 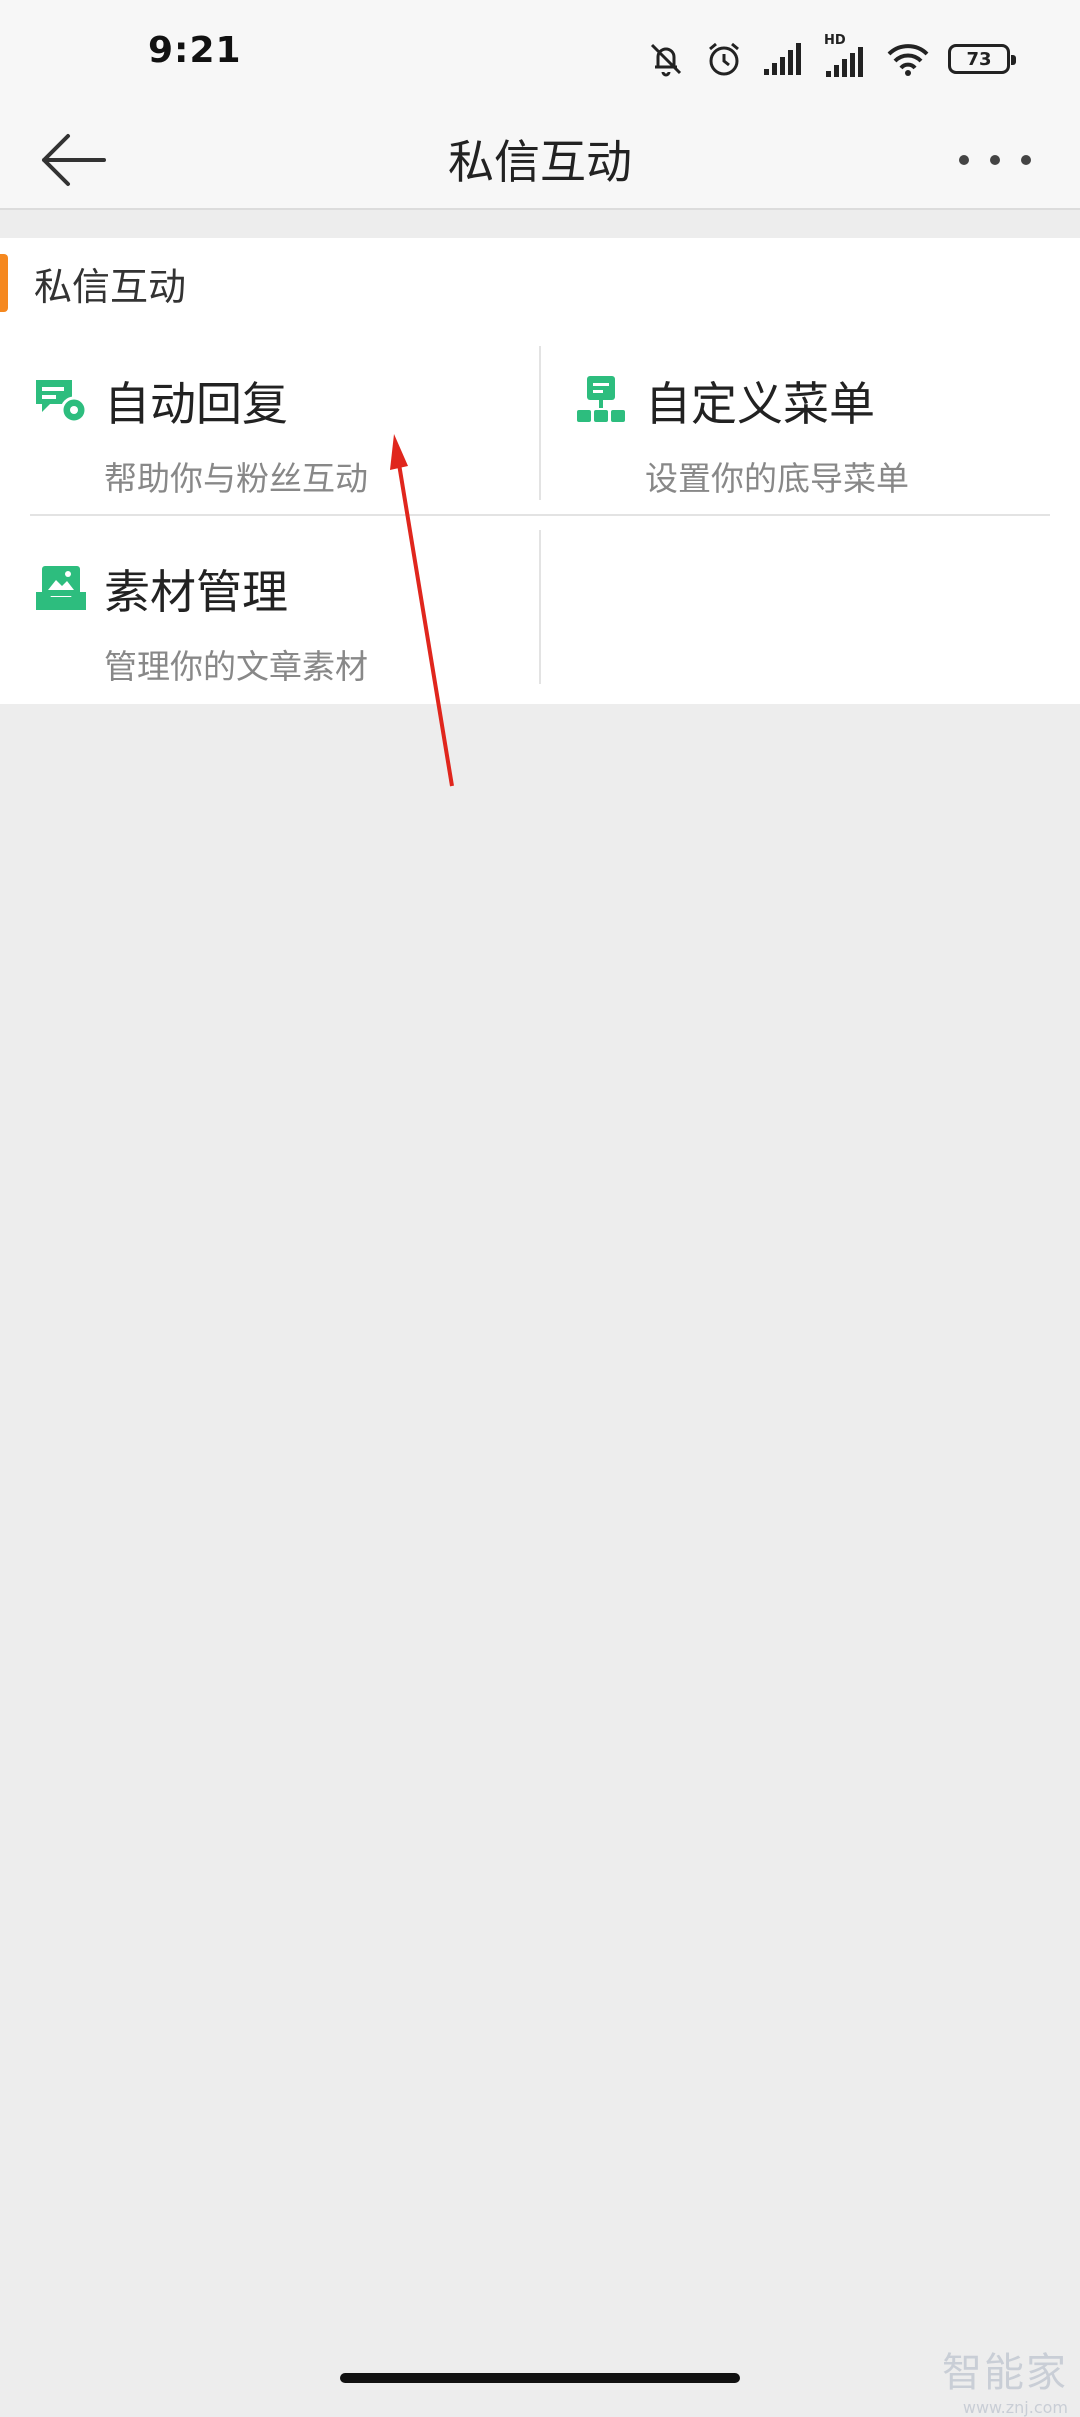 I want to click on watermark-url: www.znj.com, so click(x=1015, y=2407).